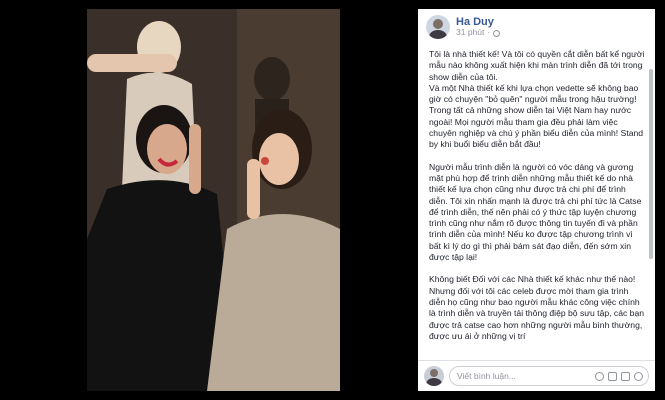  I want to click on sticker-icon, so click(638, 376).